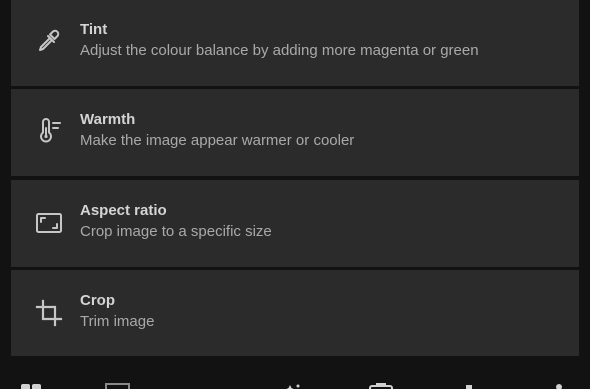  I want to click on tools-icon, so click(381, 386).